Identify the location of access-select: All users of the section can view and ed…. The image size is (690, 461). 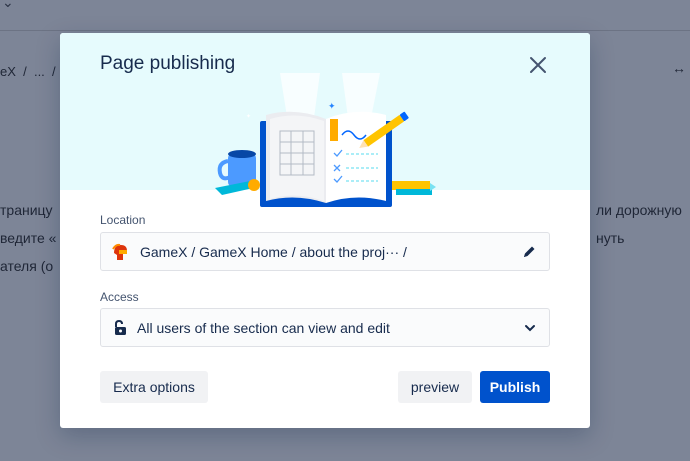
(325, 327).